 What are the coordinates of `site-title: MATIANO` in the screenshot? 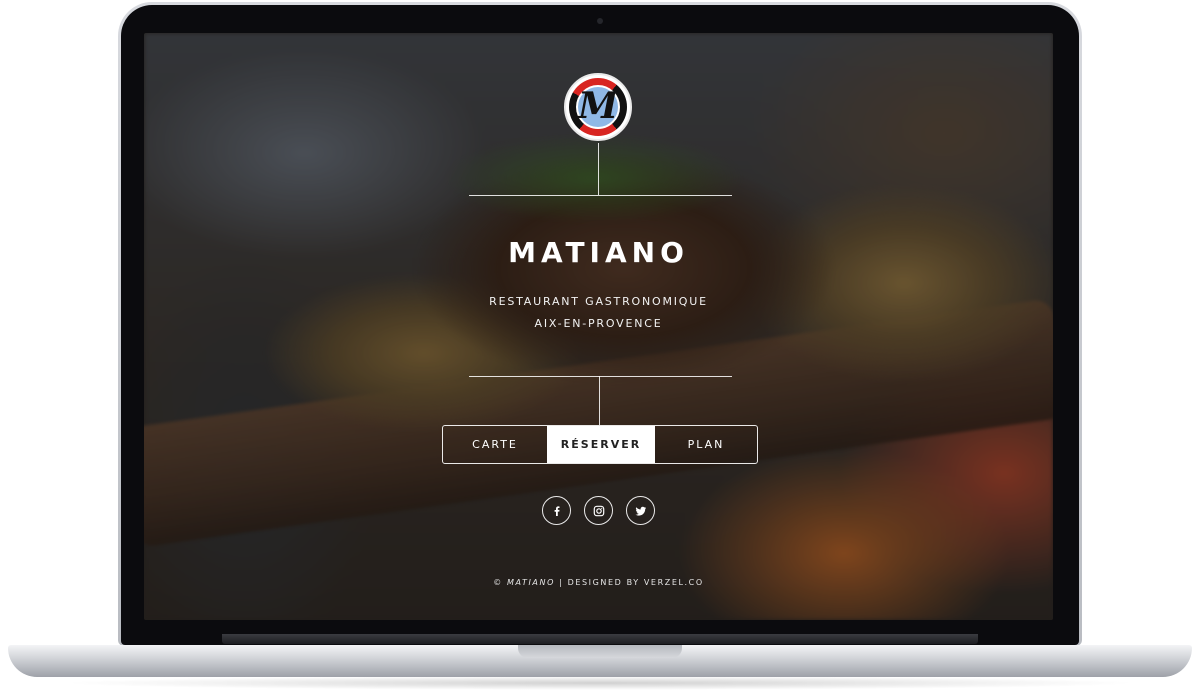 It's located at (598, 252).